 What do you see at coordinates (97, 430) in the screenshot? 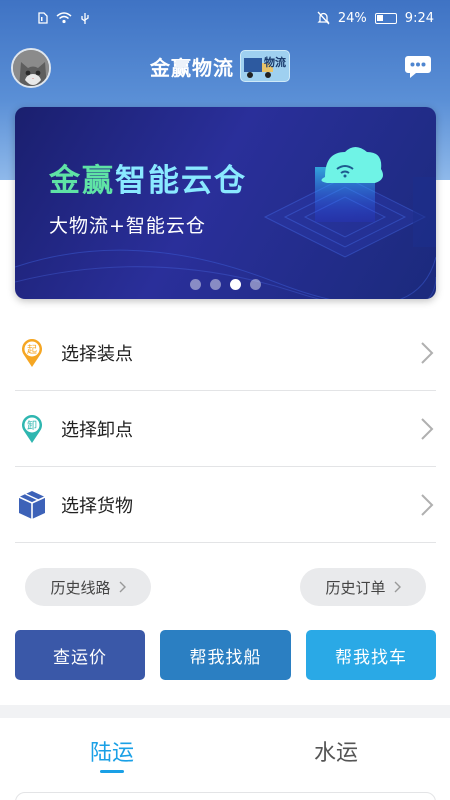
I see `row-label: 选择卸点` at bounding box center [97, 430].